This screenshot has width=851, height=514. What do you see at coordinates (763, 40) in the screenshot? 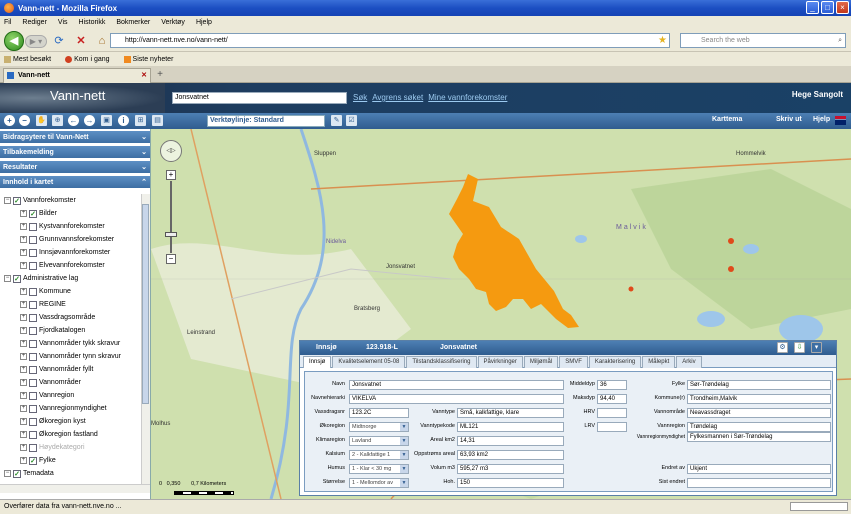
I see `web-search-input: Search the web ⌕` at bounding box center [763, 40].